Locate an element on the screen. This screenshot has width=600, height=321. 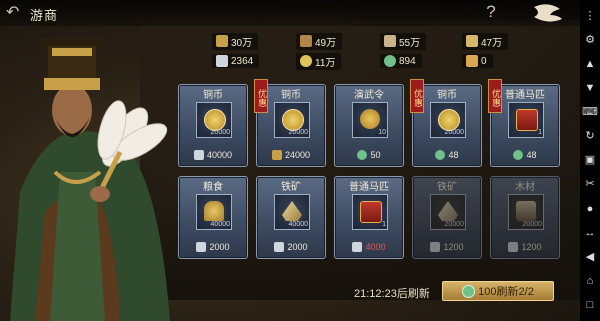
resource-token: 0 is located at coordinates (477, 61).